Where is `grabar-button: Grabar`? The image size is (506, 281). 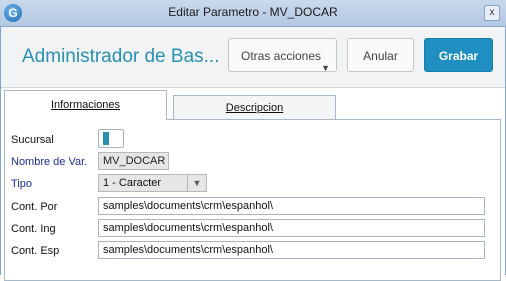
grabar-button: Grabar is located at coordinates (458, 55).